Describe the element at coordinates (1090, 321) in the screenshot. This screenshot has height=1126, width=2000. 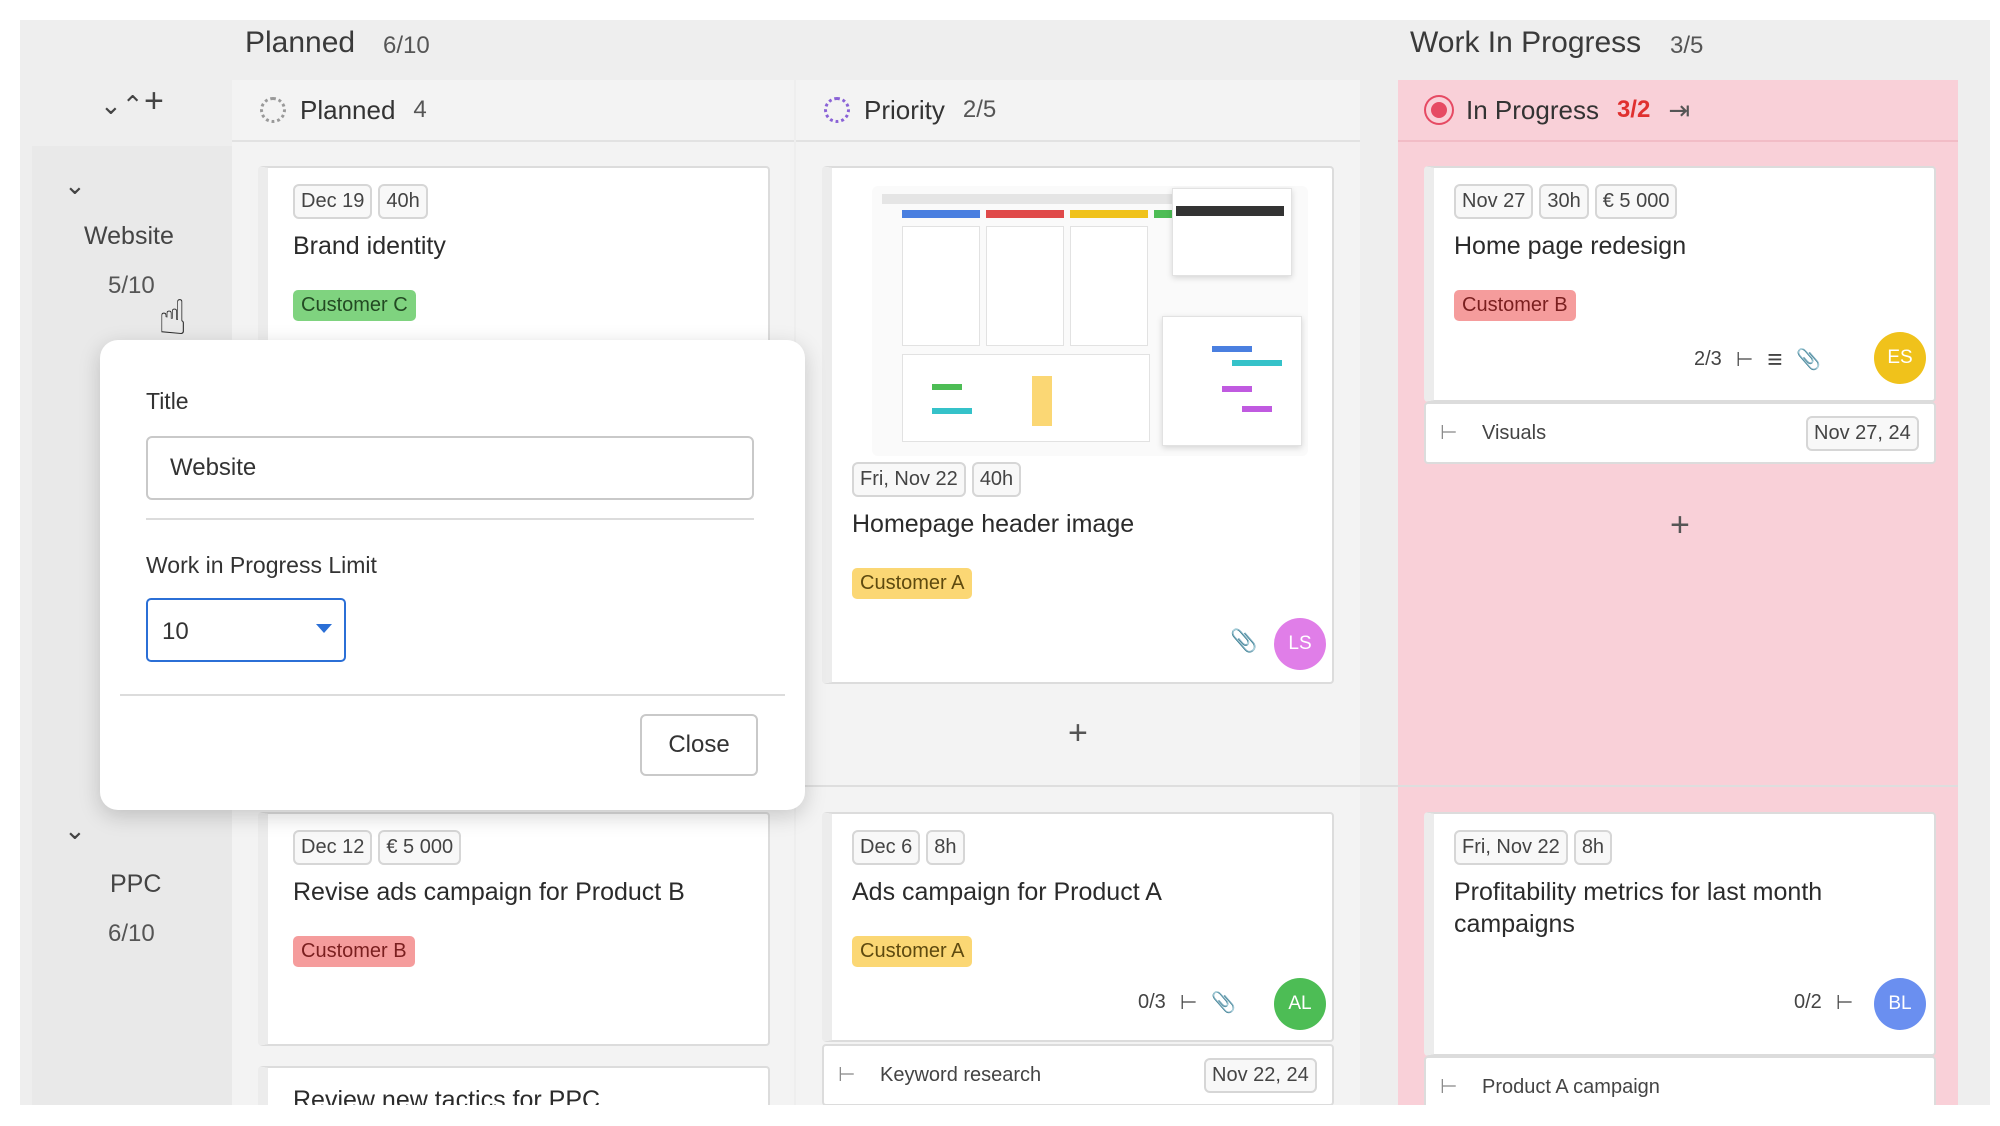
I see `card-cover-image` at that location.